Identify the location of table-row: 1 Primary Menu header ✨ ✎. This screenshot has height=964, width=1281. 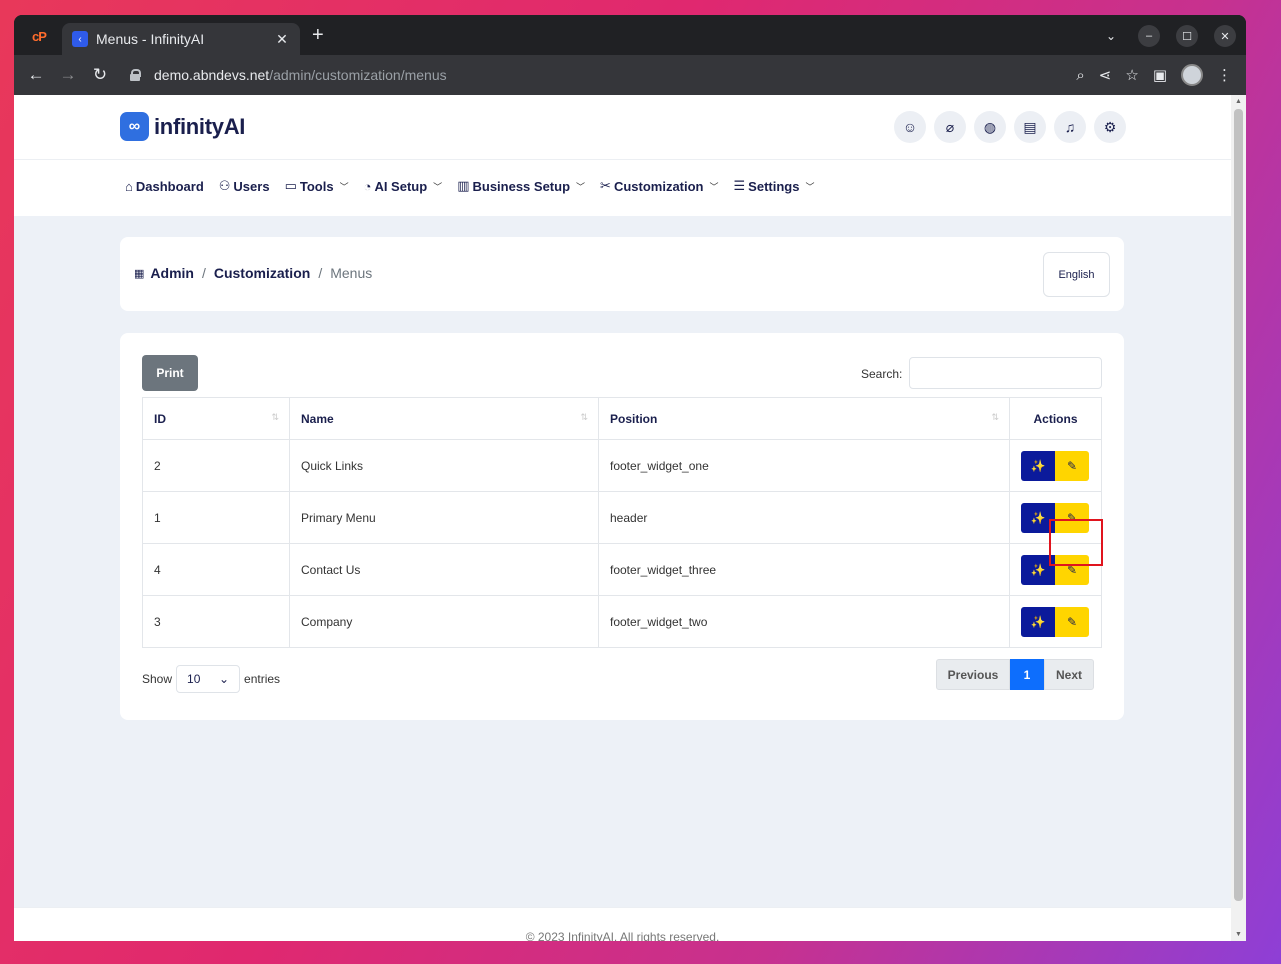
(622, 517).